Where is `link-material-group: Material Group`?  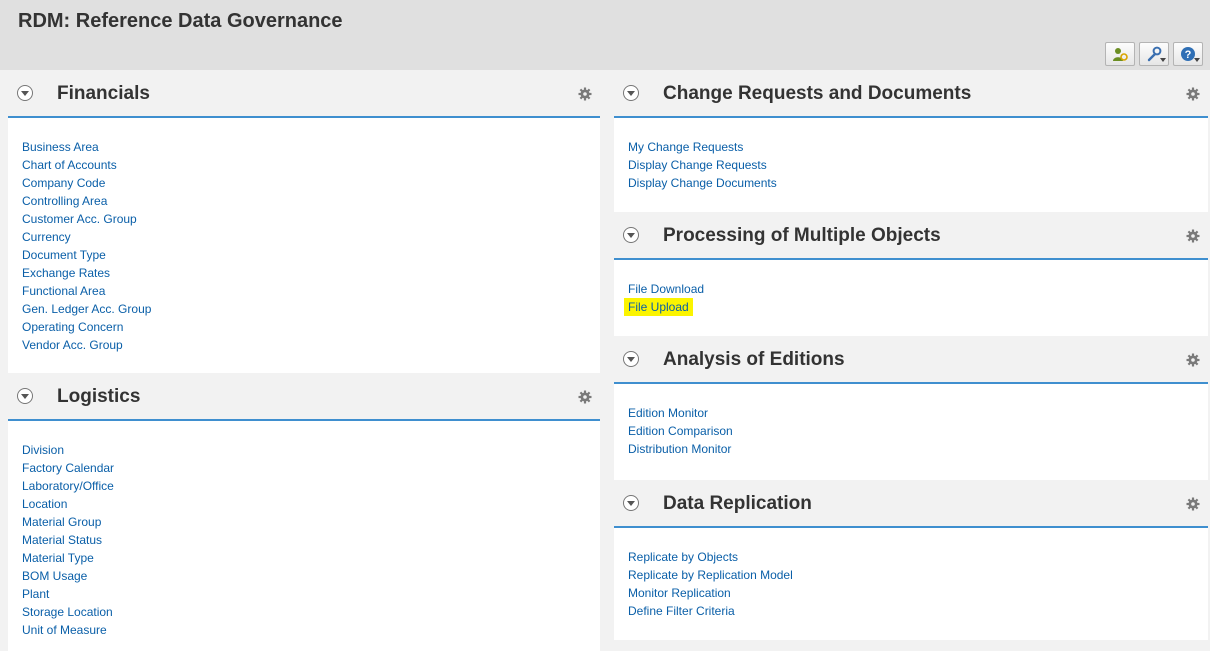
link-material-group: Material Group is located at coordinates (304, 522).